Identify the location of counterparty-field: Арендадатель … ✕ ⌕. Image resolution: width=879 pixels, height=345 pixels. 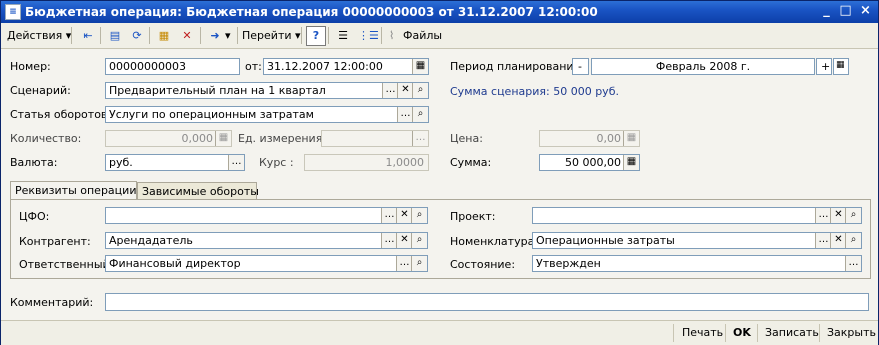
(266, 240).